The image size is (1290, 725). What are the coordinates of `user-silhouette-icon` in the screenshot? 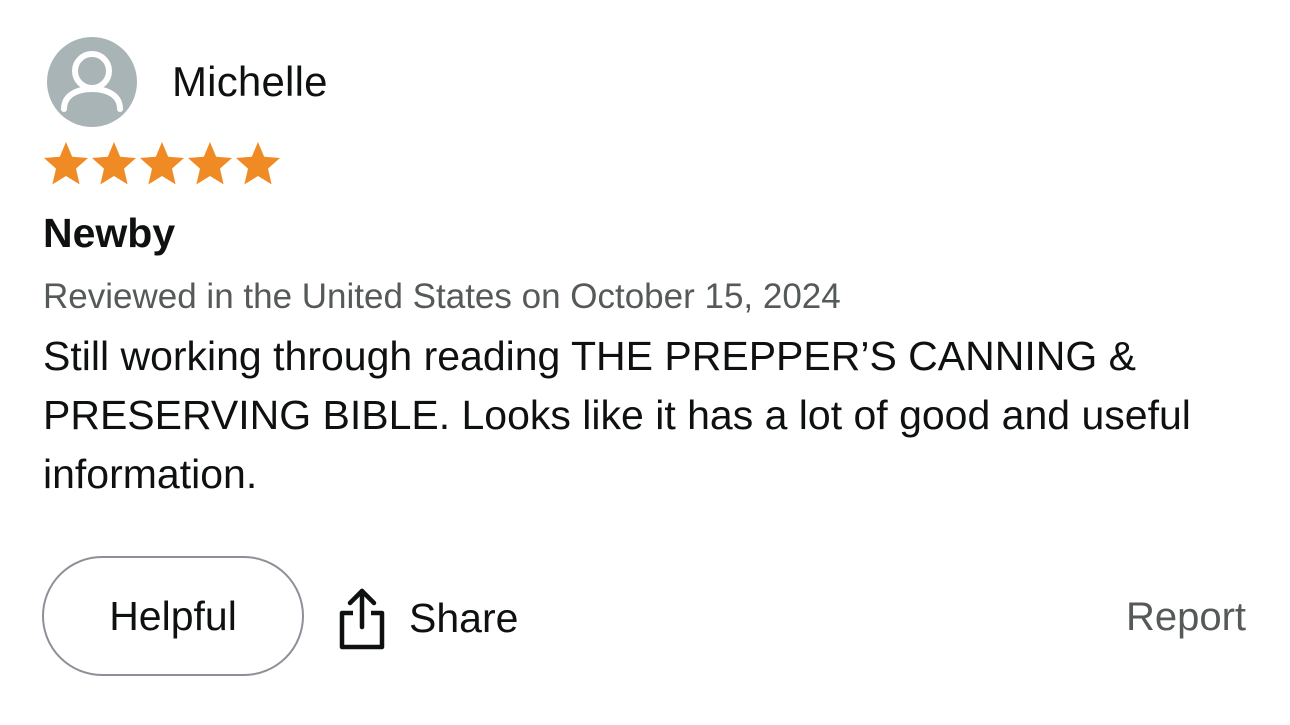 It's located at (92, 81).